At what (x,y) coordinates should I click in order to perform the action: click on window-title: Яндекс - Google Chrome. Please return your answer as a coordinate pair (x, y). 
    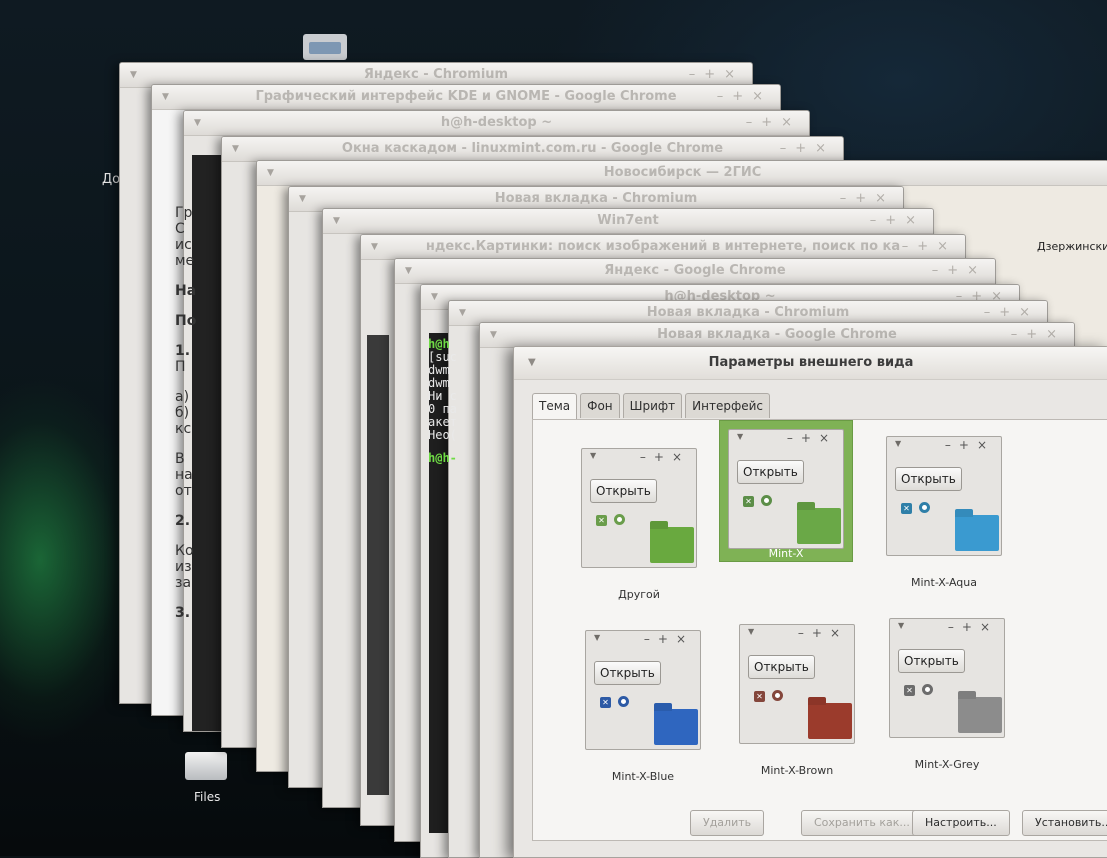
    Looking at the image, I should click on (695, 270).